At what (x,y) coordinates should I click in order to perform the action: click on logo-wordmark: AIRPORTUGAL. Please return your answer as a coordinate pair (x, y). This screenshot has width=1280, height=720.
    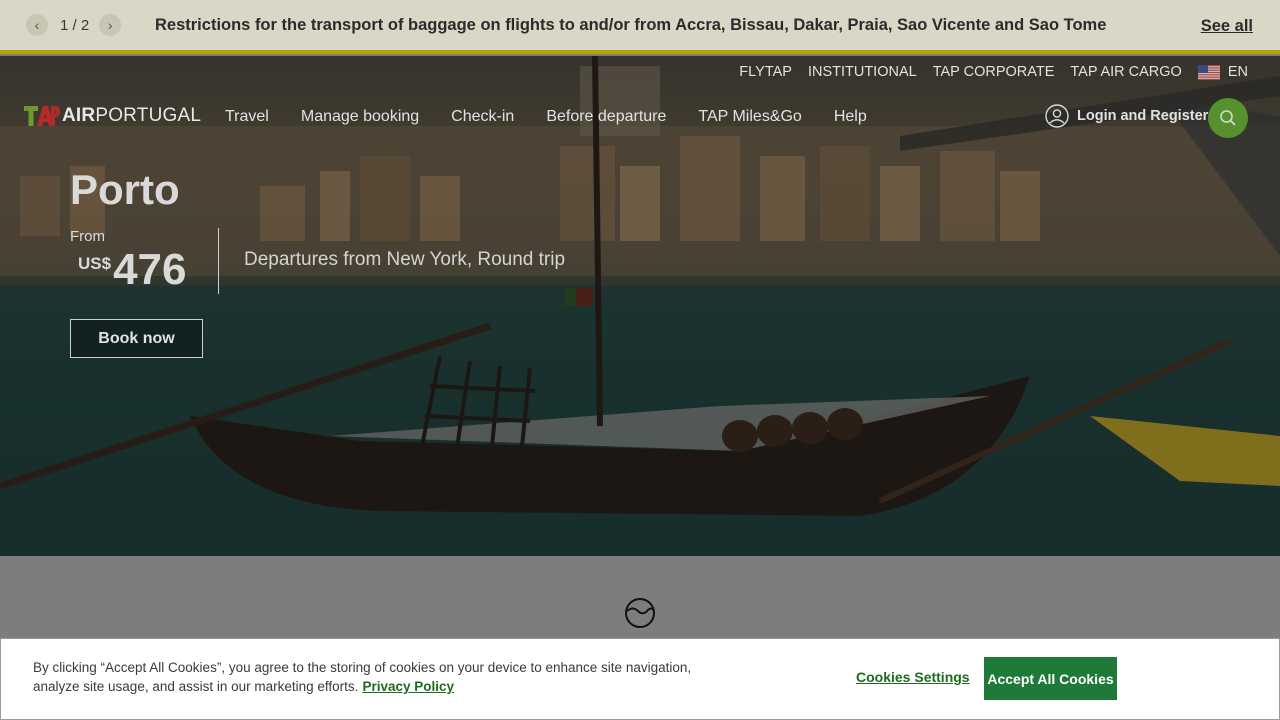
    Looking at the image, I should click on (131, 116).